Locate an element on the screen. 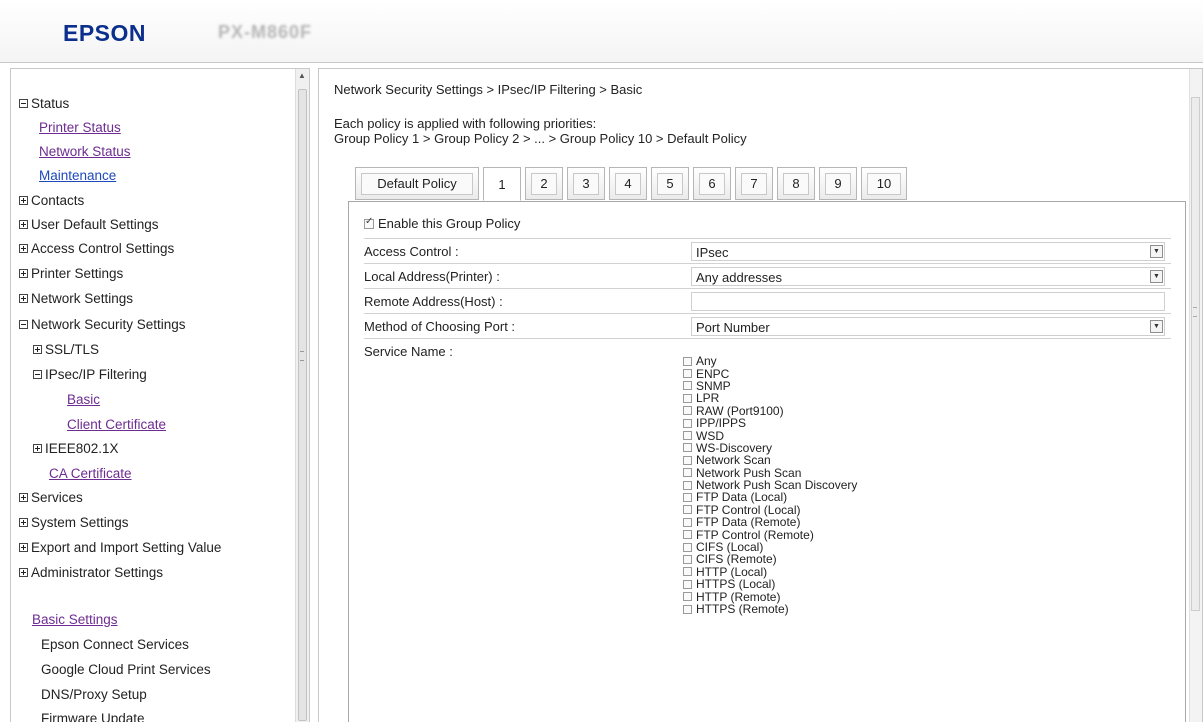 This screenshot has width=1203, height=722. scroll-up-icon: ▲ is located at coordinates (302, 75).